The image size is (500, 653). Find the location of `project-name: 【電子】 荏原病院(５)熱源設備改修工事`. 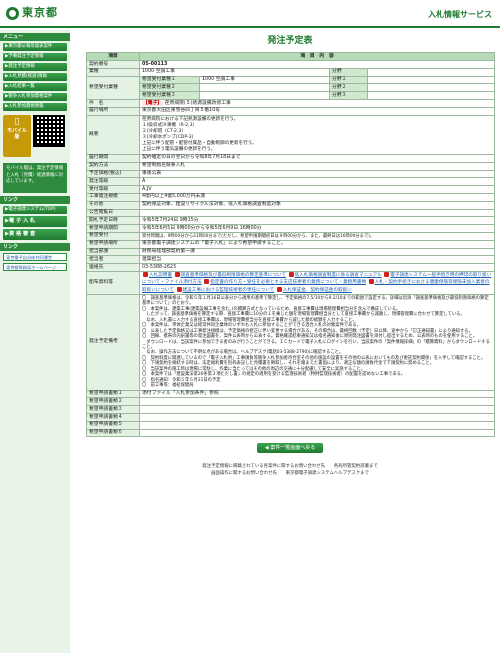

project-name: 【電子】 荏原病院(５)熱源設備改修工事 is located at coordinates (317, 103).